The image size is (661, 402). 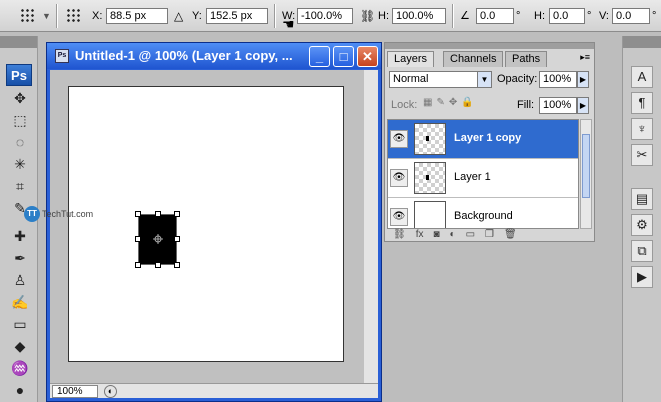 What do you see at coordinates (158, 239) in the screenshot?
I see `reference-point-crosshair-icon` at bounding box center [158, 239].